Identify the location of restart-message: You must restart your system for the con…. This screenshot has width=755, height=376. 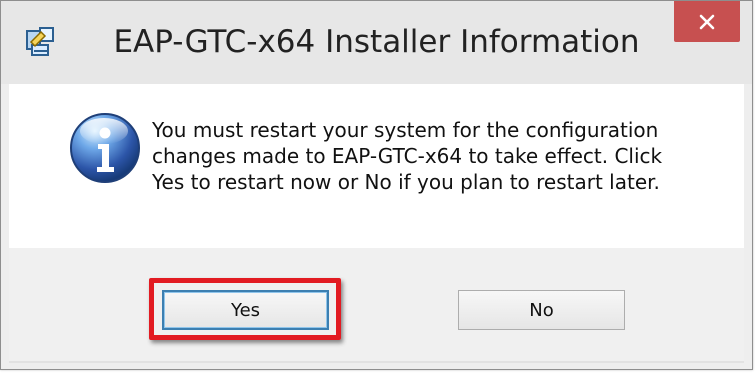
(407, 156).